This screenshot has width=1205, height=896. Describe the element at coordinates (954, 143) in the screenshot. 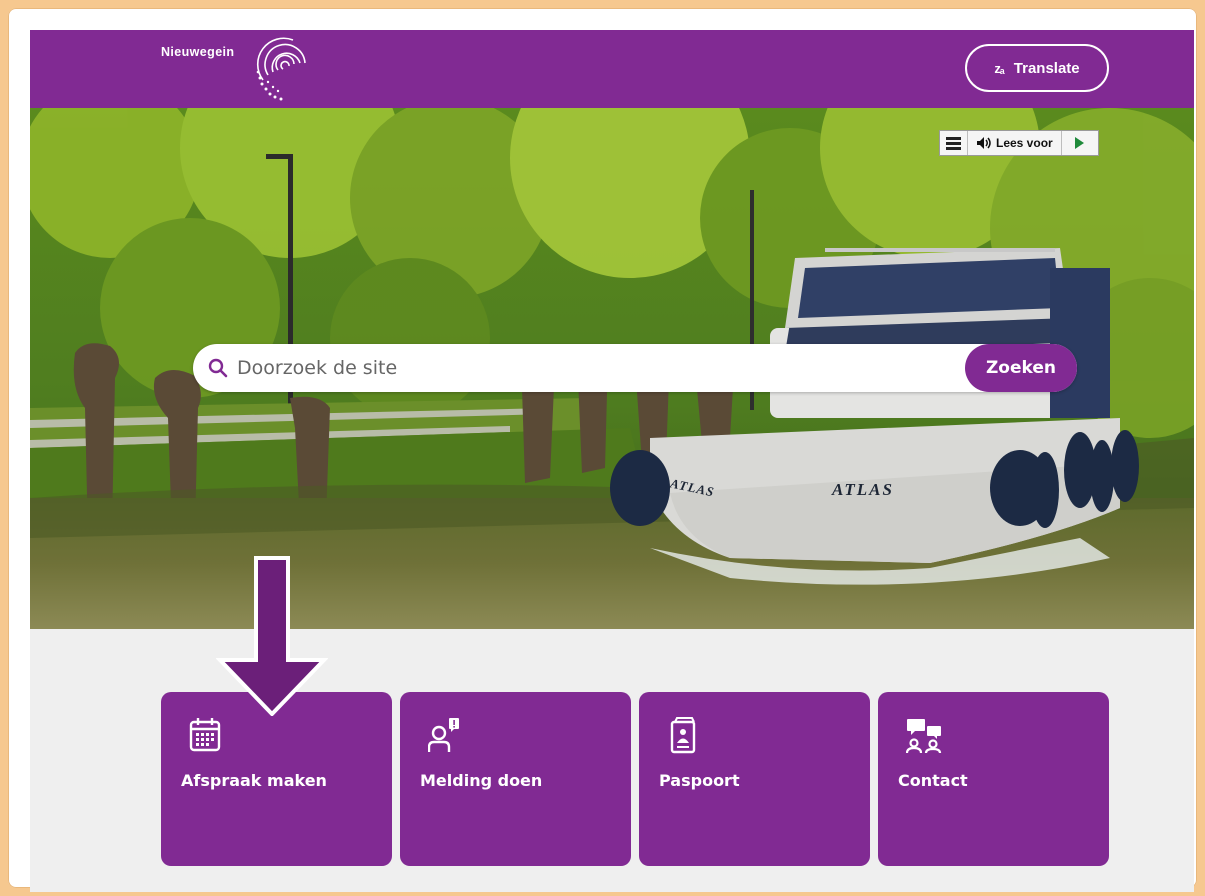

I see `hamburger-icon` at that location.